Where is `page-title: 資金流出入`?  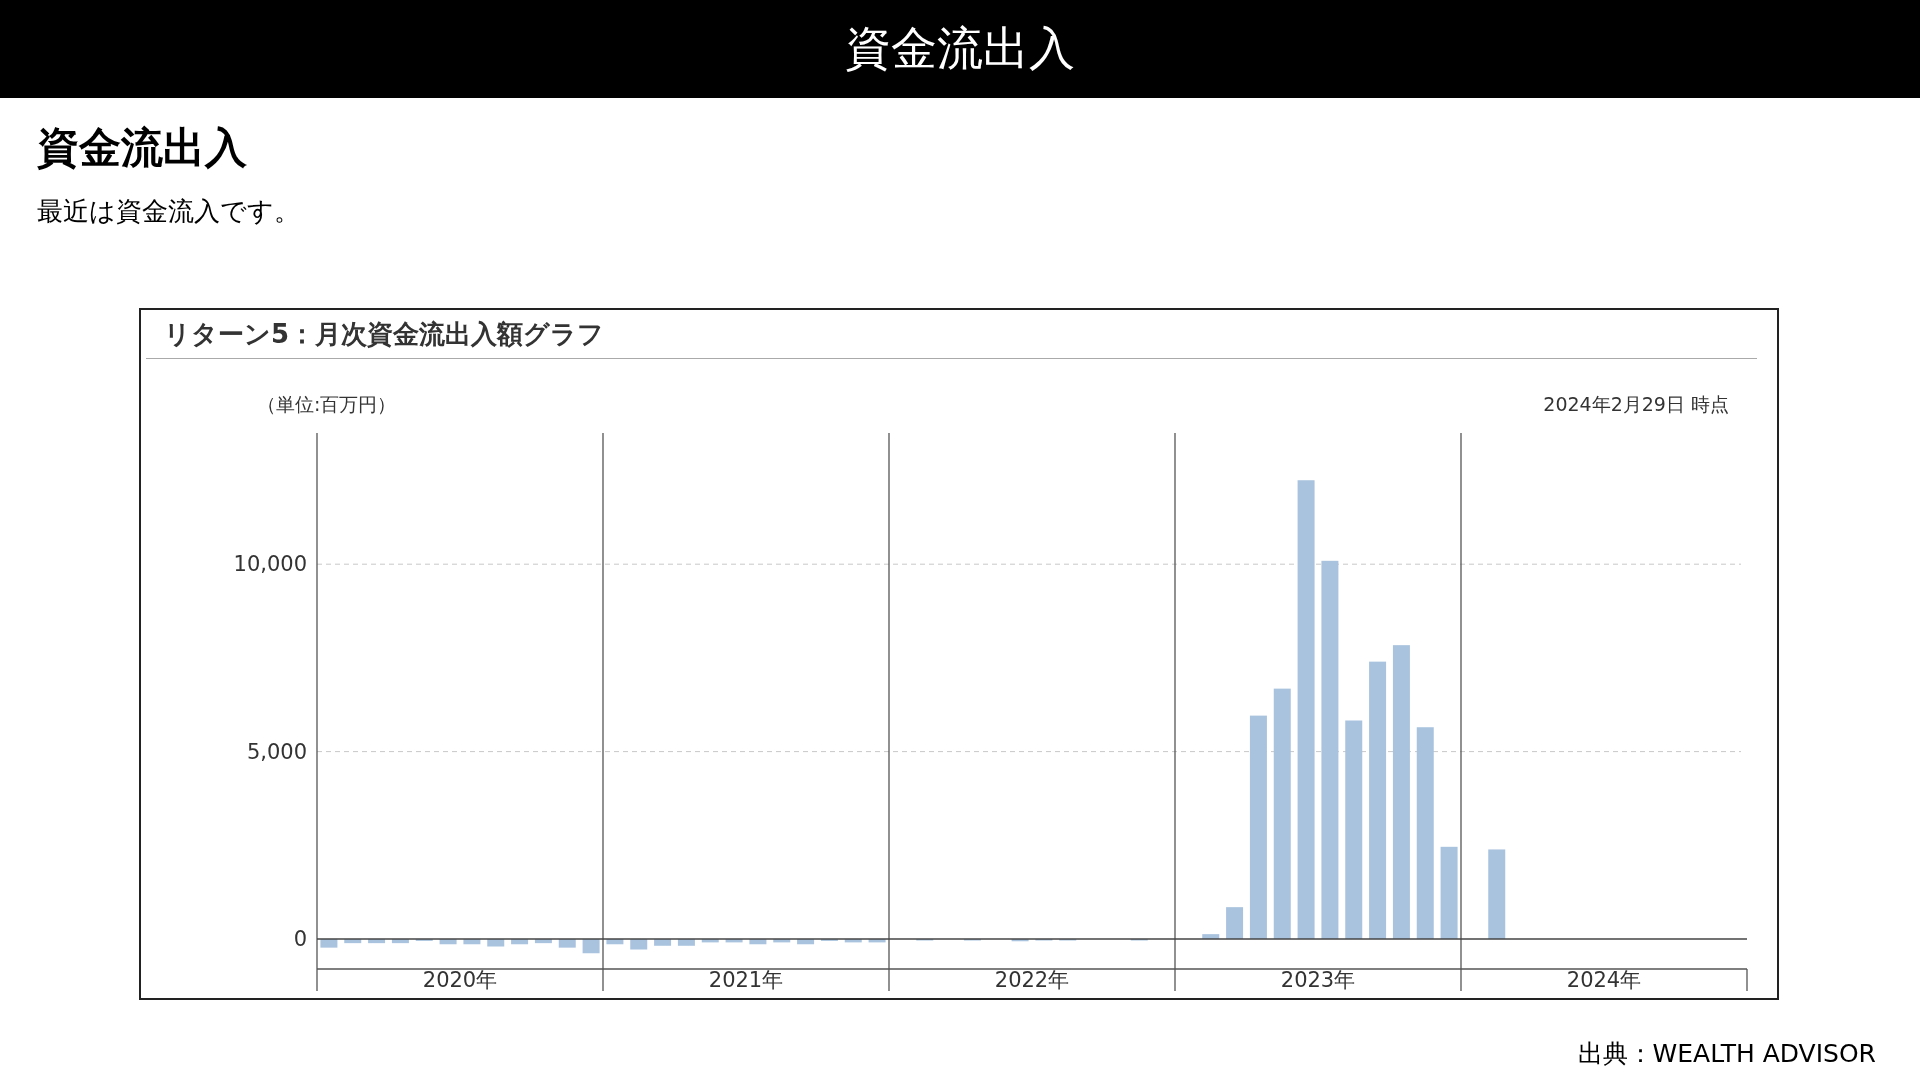 page-title: 資金流出入 is located at coordinates (960, 48).